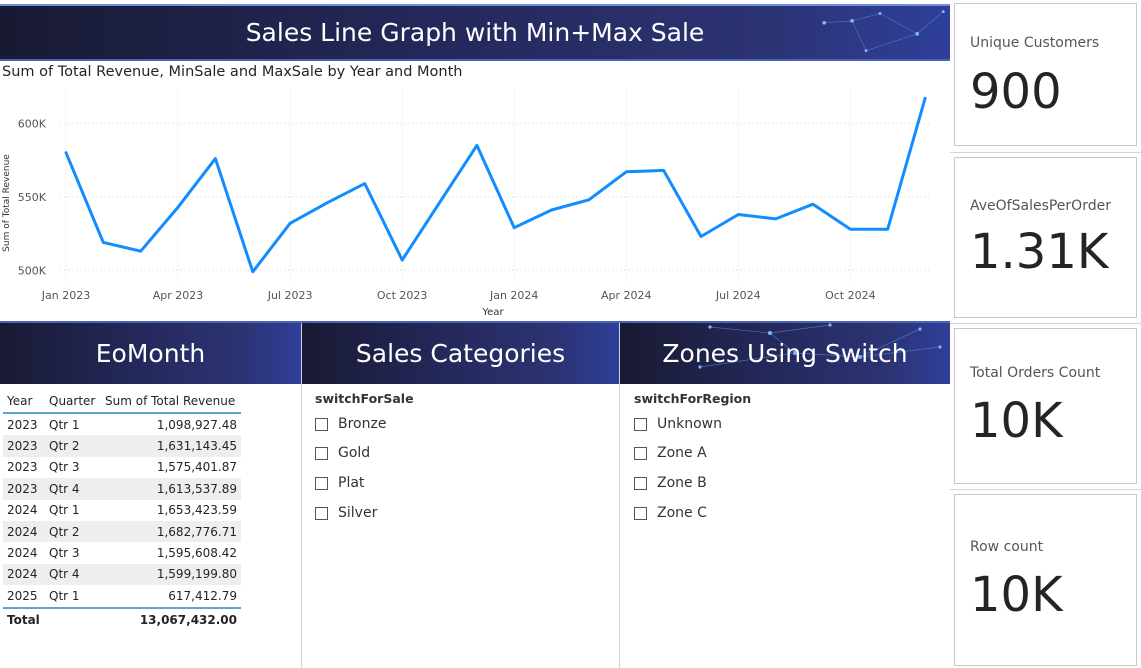 Image resolution: width=1141 pixels, height=668 pixels. What do you see at coordinates (52, 618) in the screenshot?
I see `total-label: Total` at bounding box center [52, 618].